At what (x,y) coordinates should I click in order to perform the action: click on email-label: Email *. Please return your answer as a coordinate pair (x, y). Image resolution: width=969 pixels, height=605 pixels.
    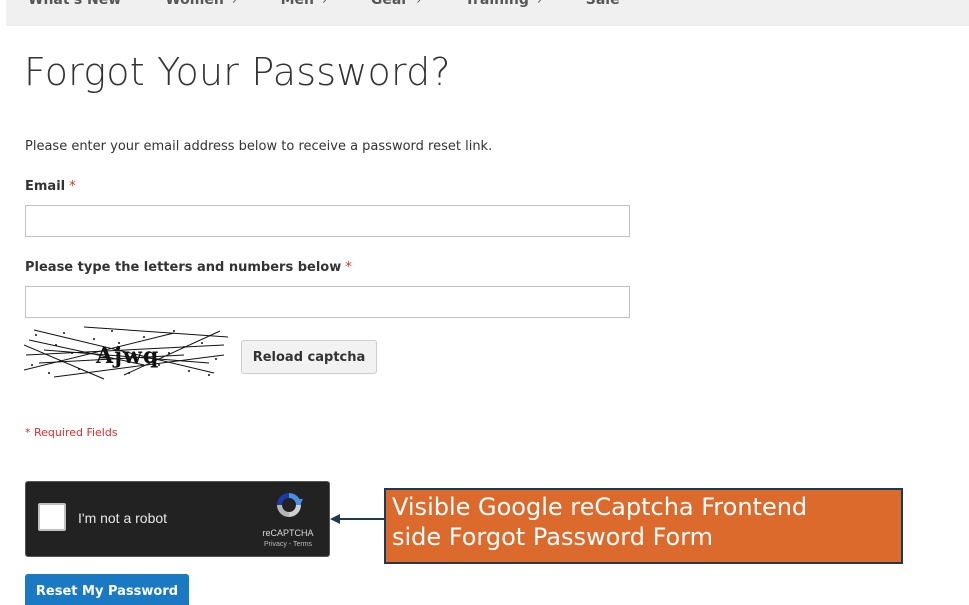
    Looking at the image, I should click on (50, 186).